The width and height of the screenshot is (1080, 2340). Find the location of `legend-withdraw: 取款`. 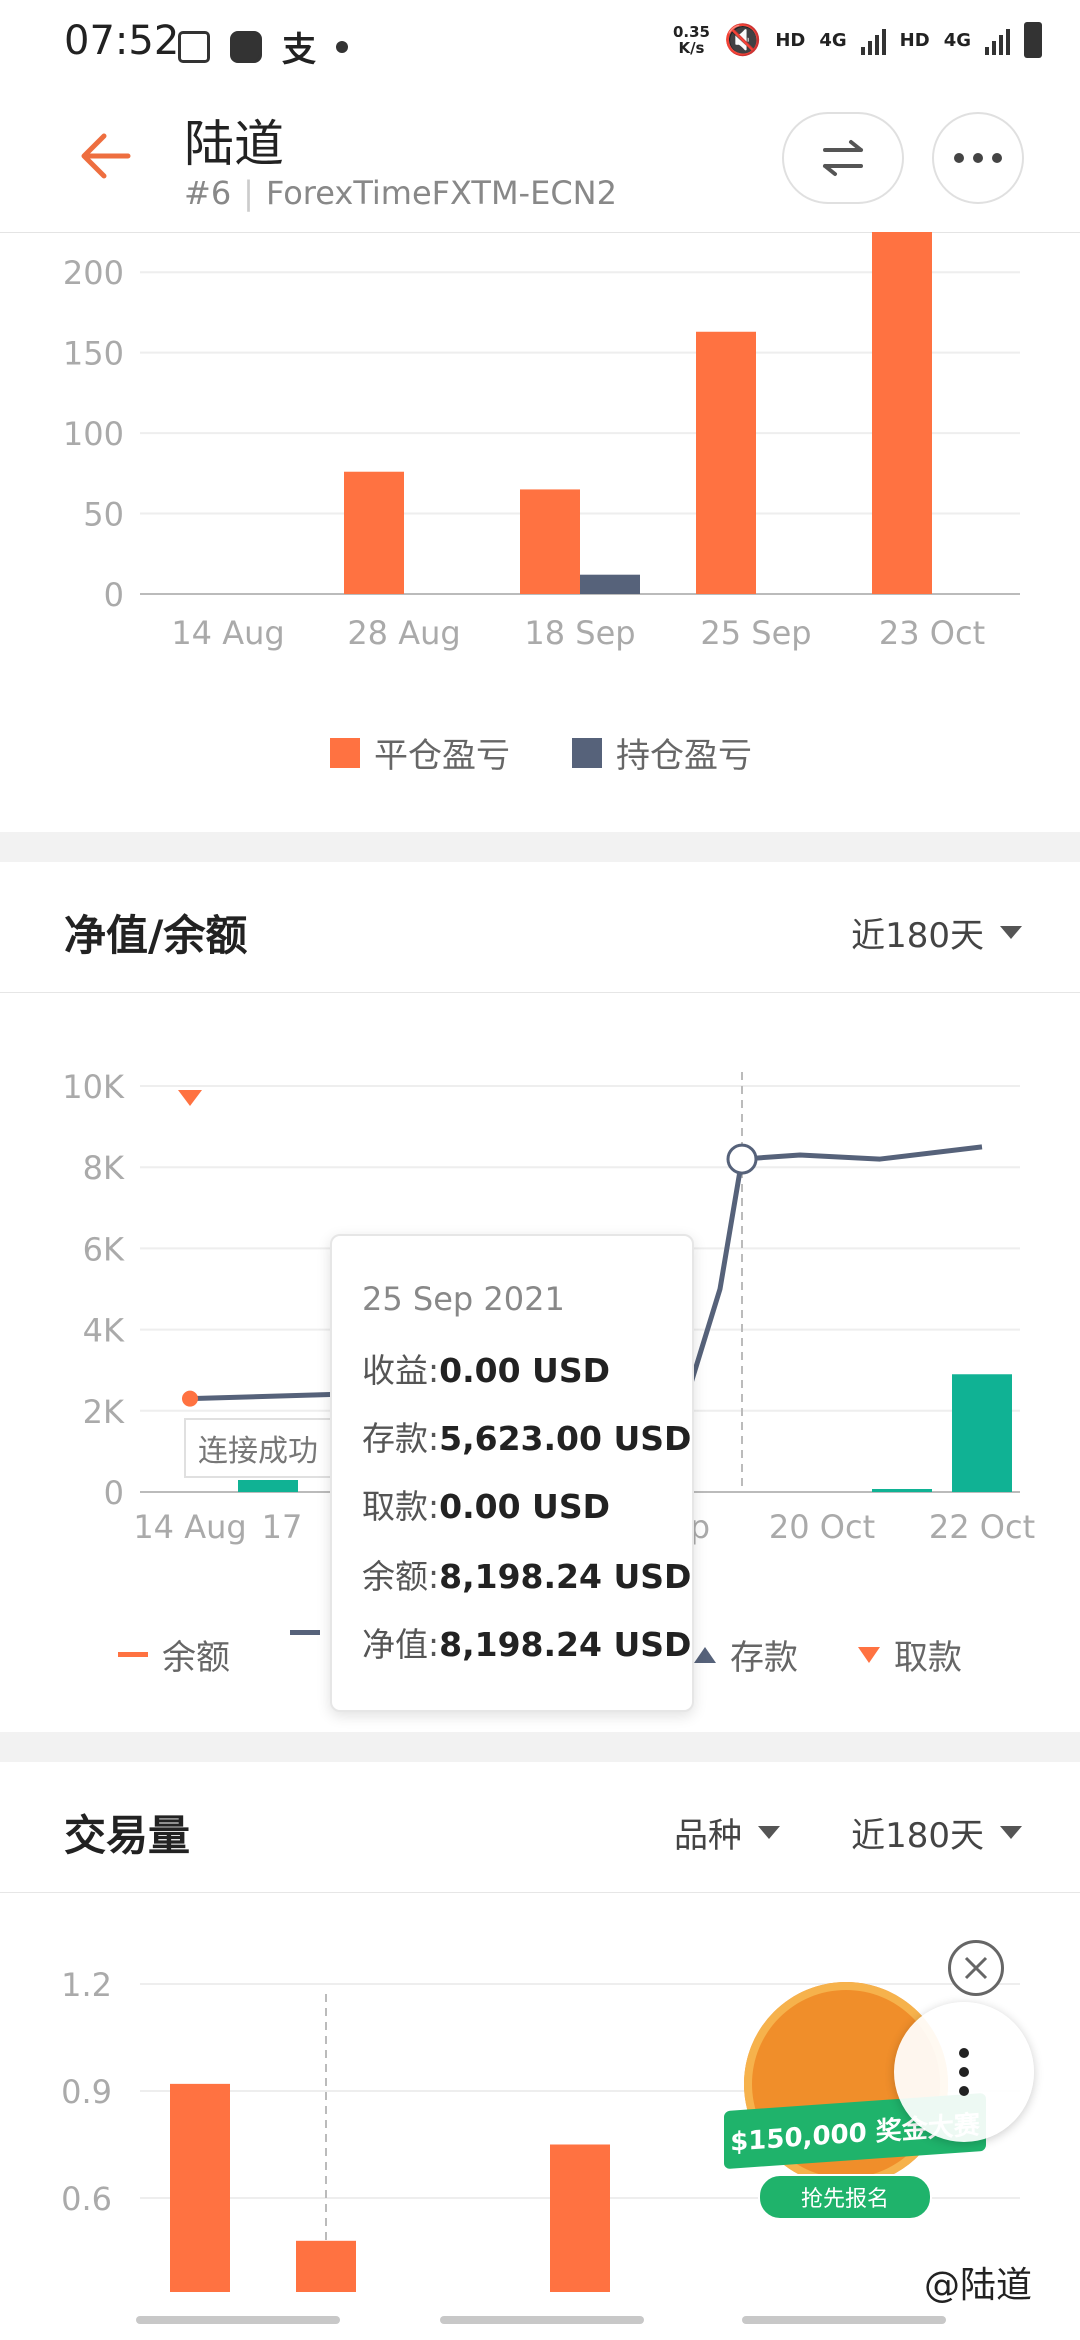

legend-withdraw: 取款 is located at coordinates (910, 1654).